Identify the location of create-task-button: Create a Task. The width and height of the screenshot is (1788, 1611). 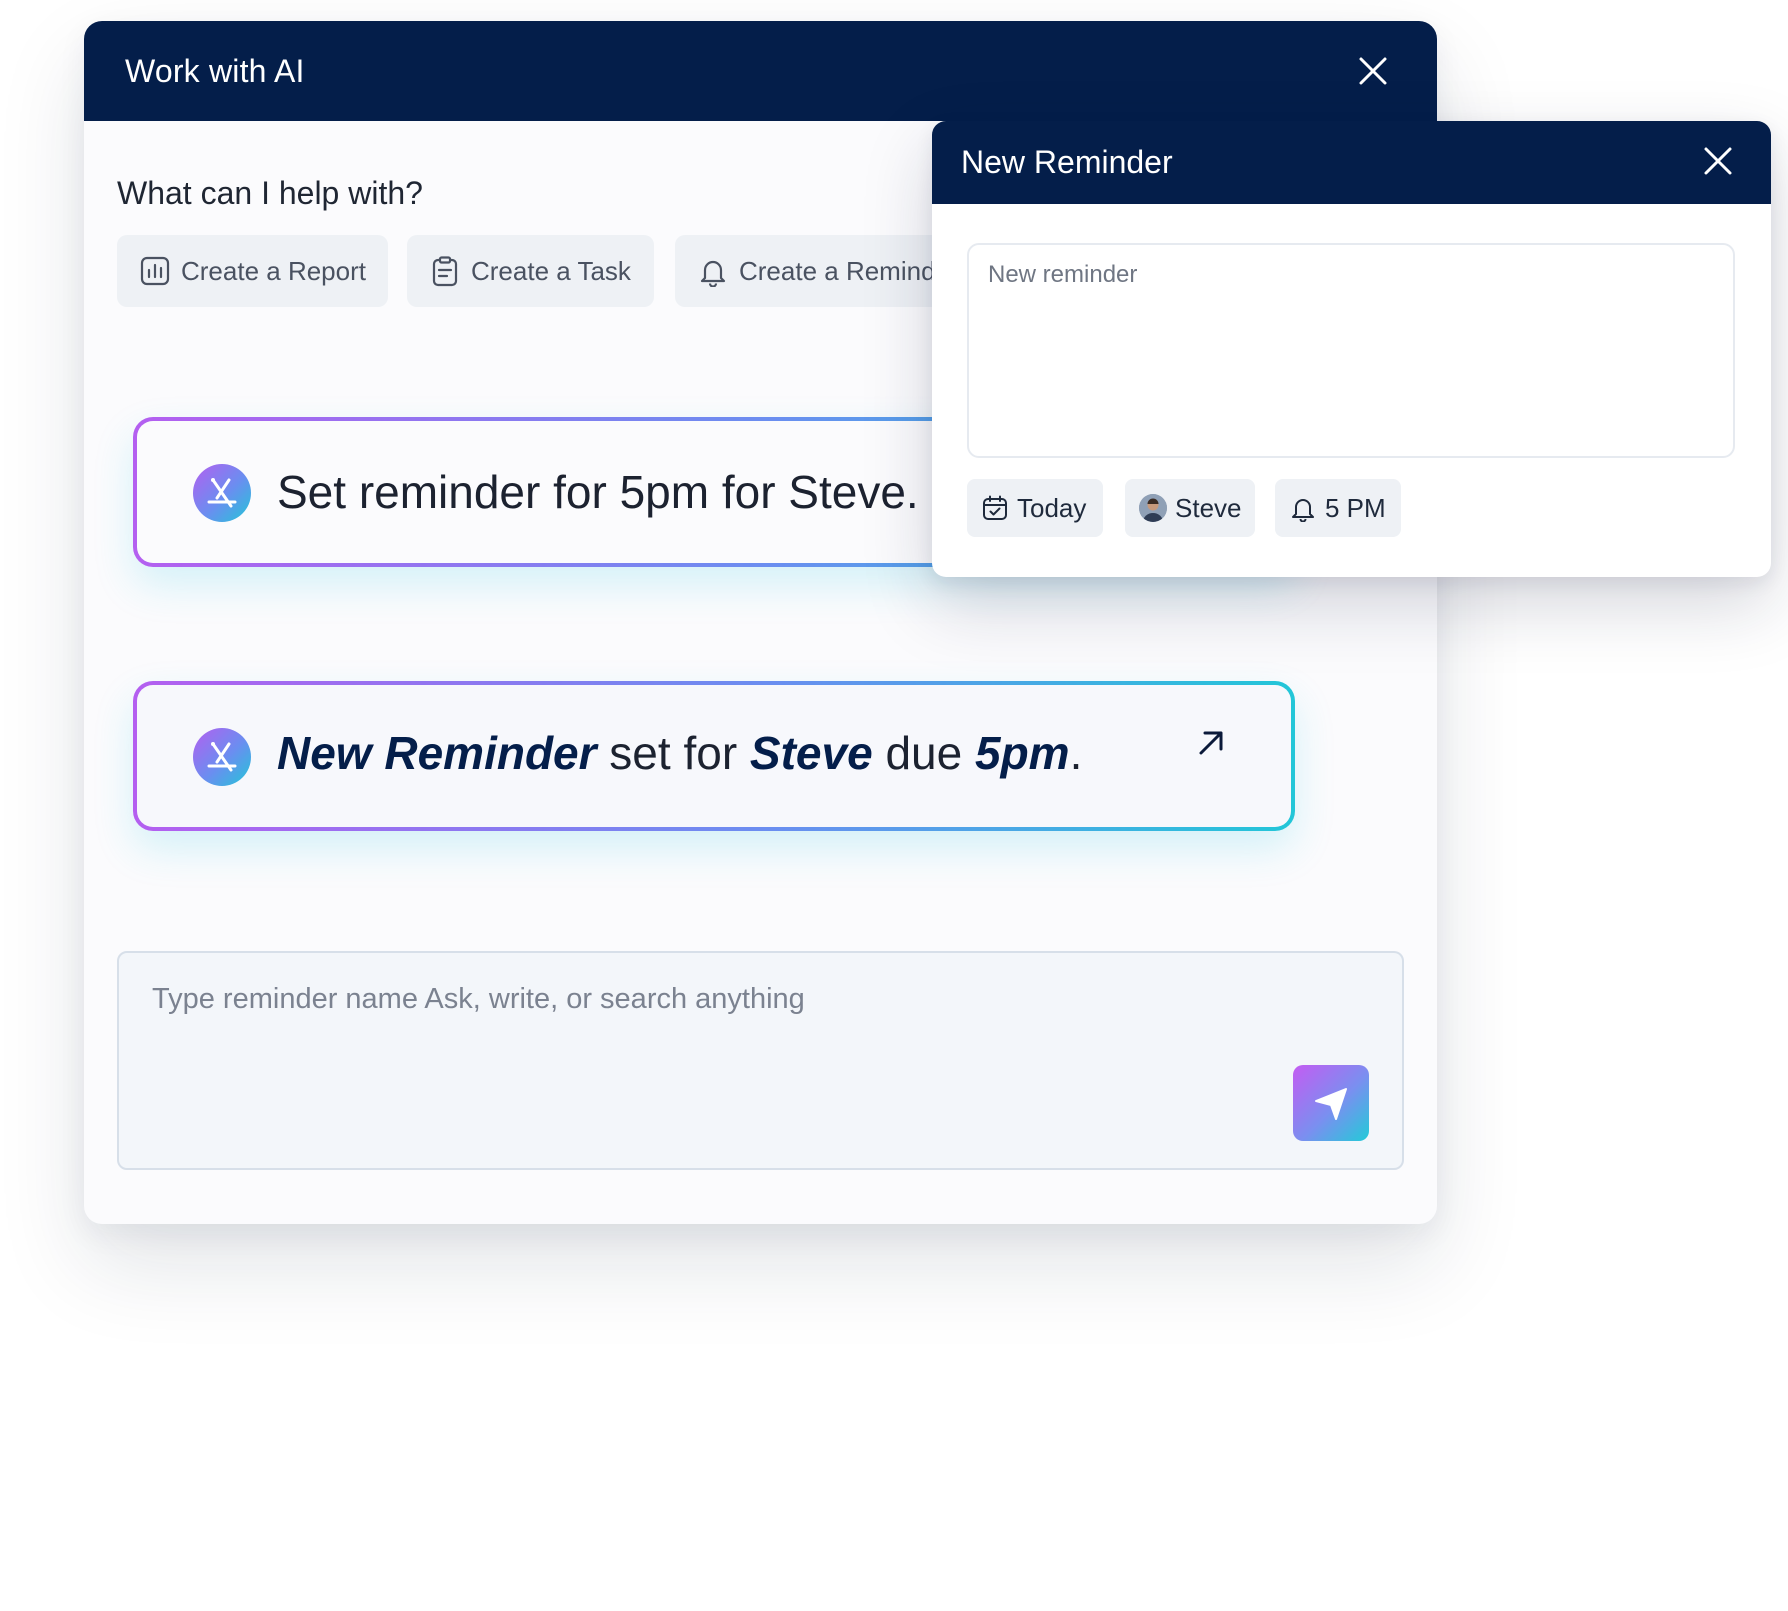
(530, 271).